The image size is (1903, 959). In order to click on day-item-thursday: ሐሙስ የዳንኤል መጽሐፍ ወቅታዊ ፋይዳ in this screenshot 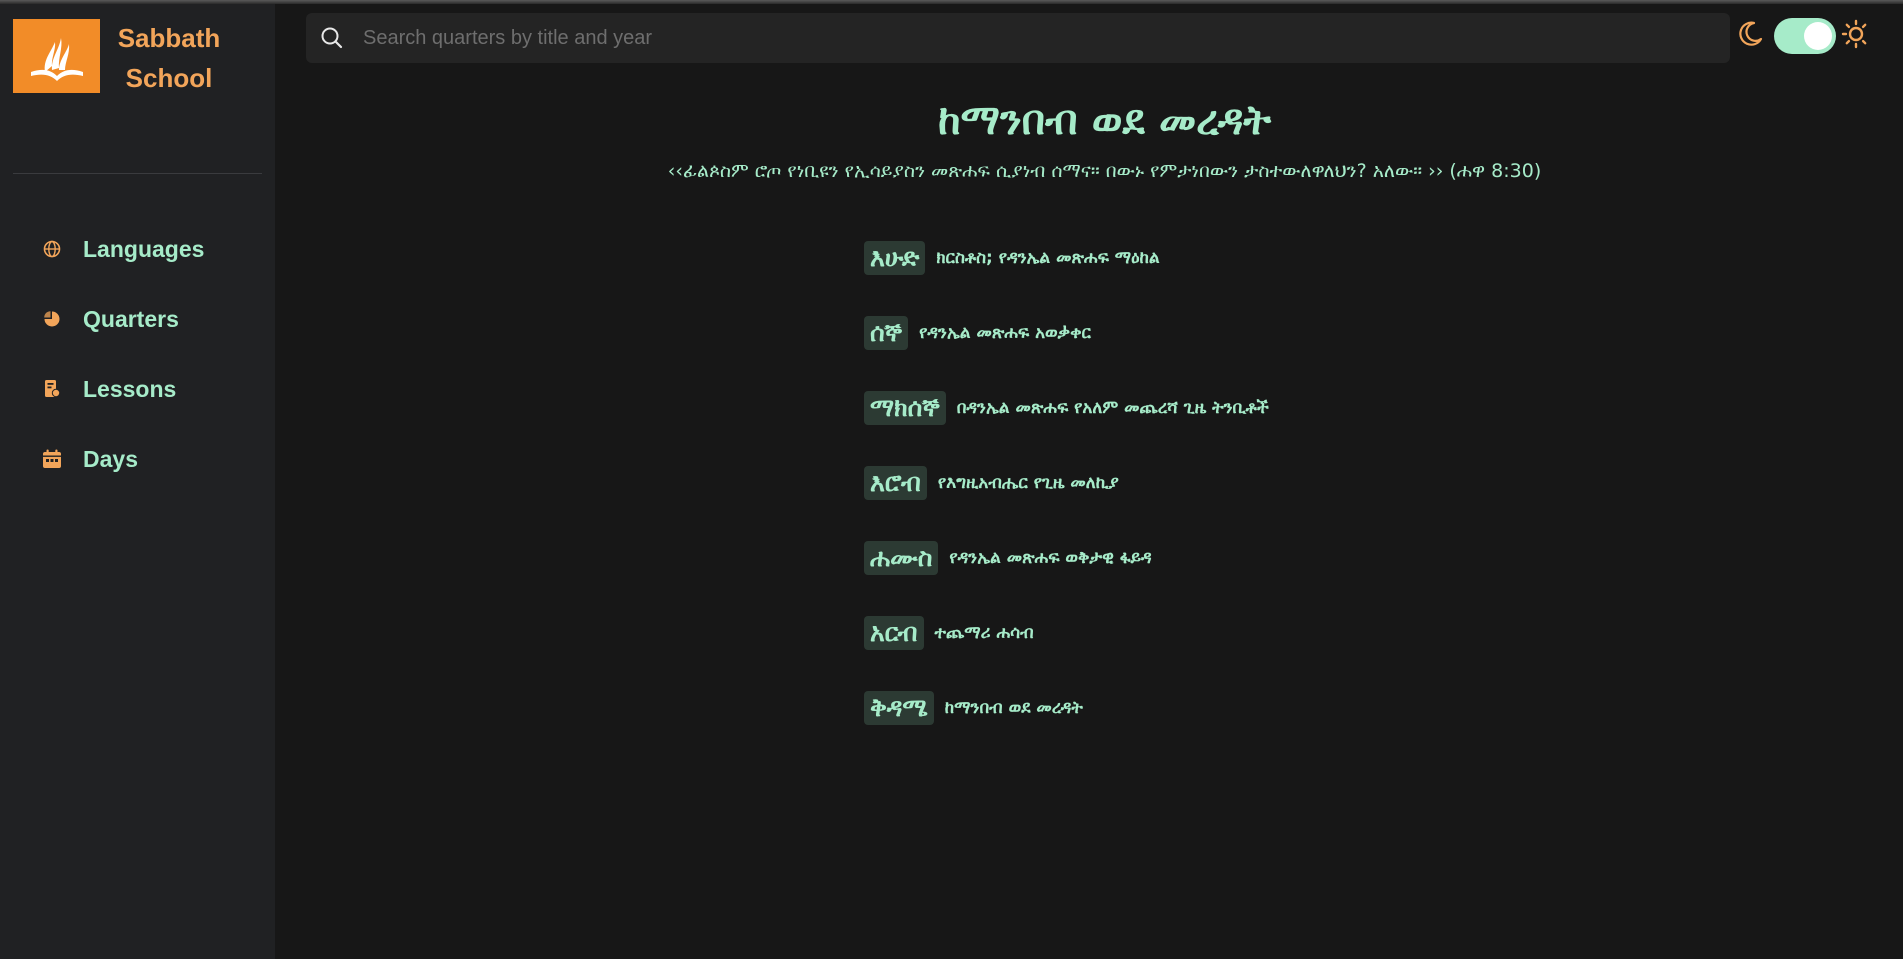, I will do `click(1066, 562)`.